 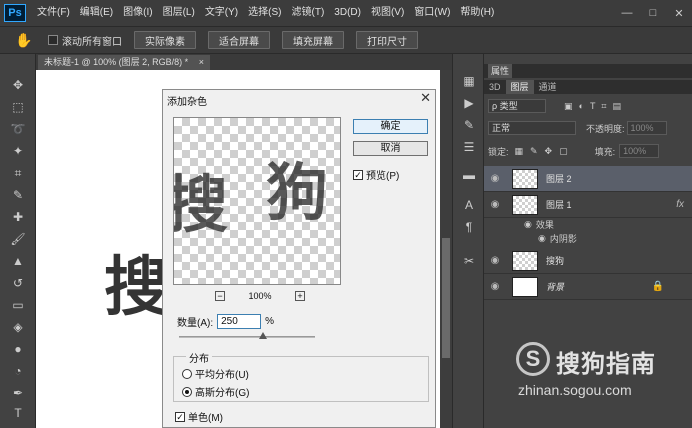 I want to click on tab-channels: 通道, so click(x=548, y=87).